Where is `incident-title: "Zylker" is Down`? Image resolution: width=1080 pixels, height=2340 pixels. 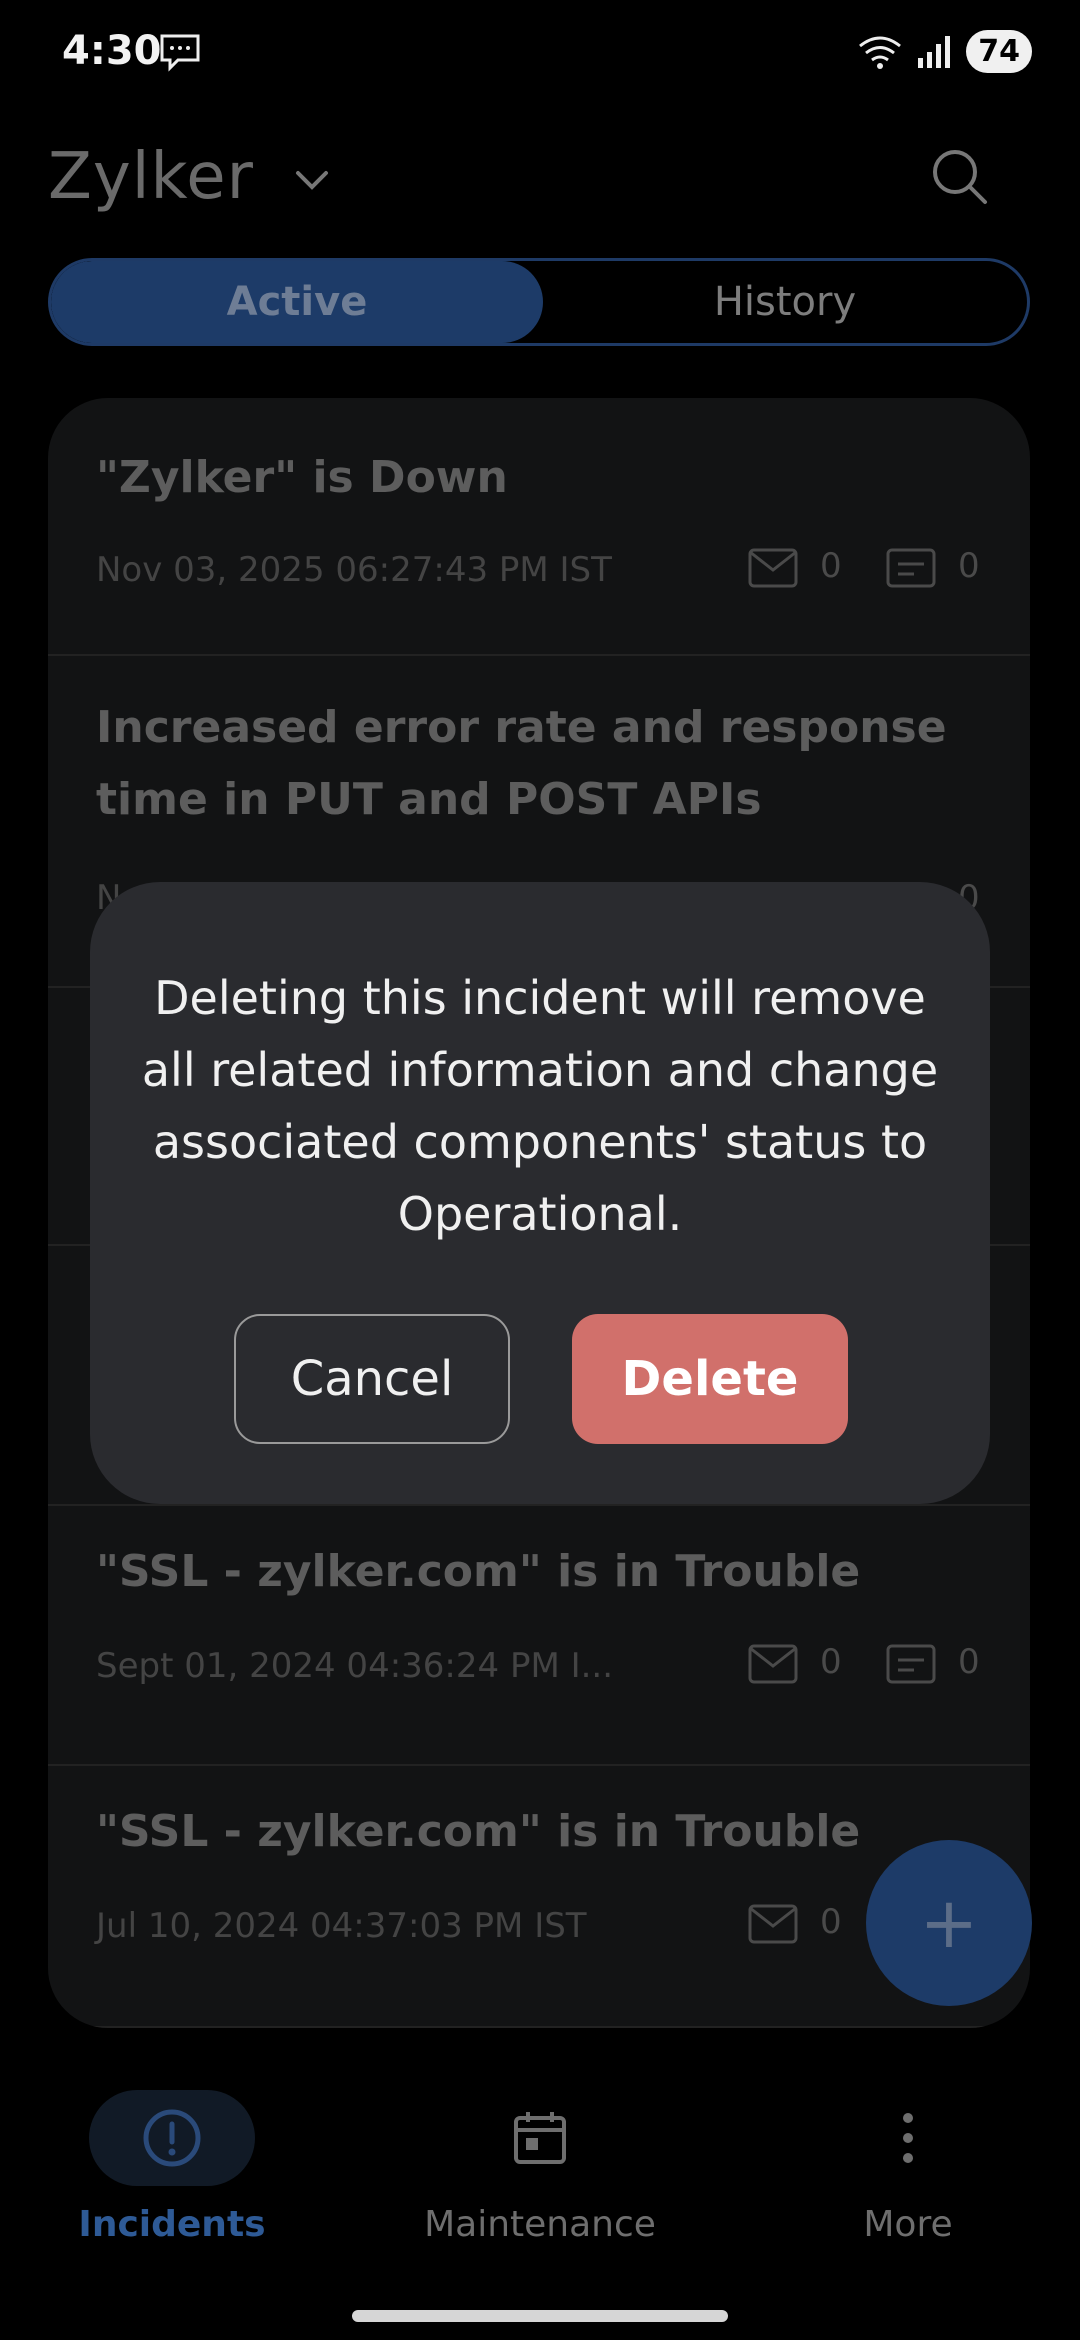 incident-title: "Zylker" is Down is located at coordinates (302, 477).